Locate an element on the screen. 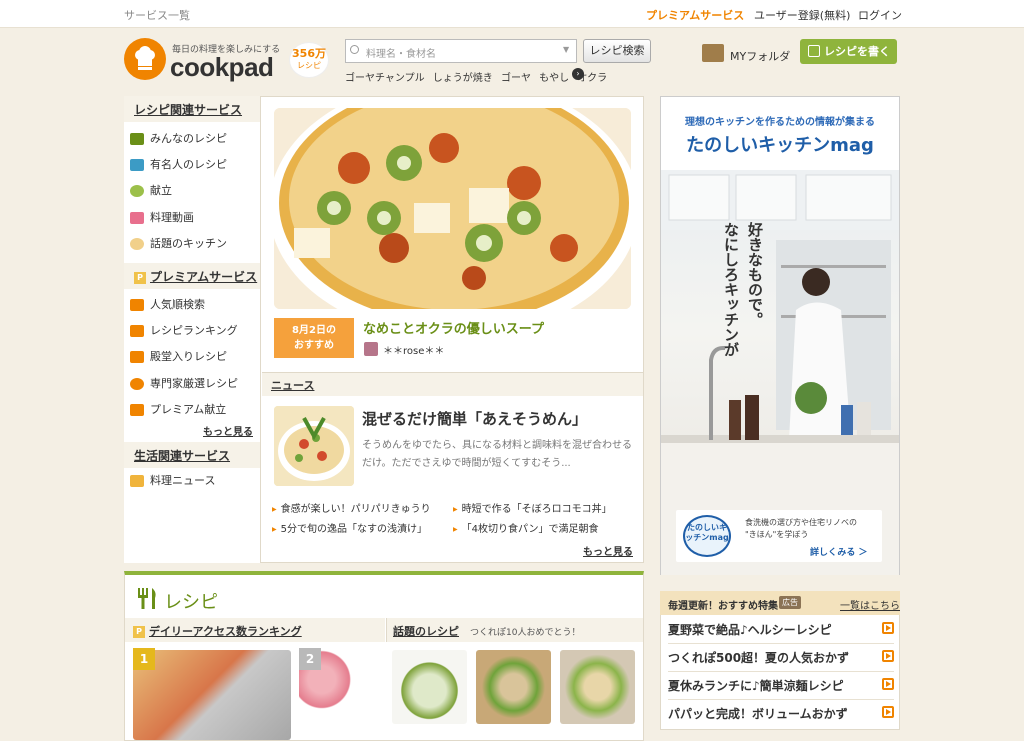 Image resolution: width=1024 pixels, height=741 pixels. ad-logo: たのしいキッチンmag is located at coordinates (707, 536).